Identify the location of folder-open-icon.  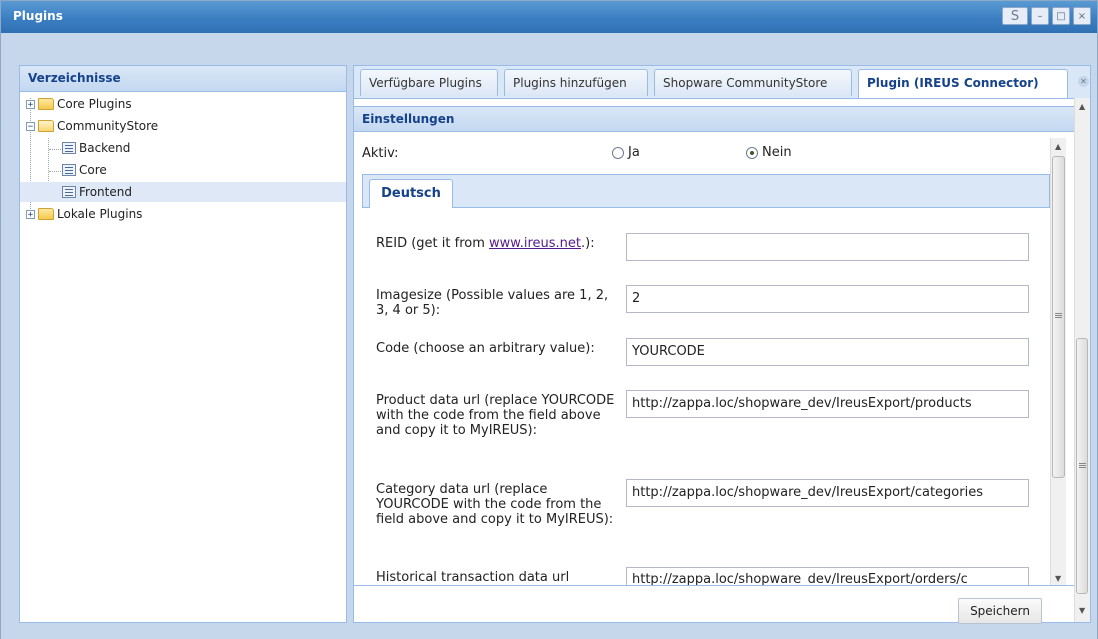
(46, 126).